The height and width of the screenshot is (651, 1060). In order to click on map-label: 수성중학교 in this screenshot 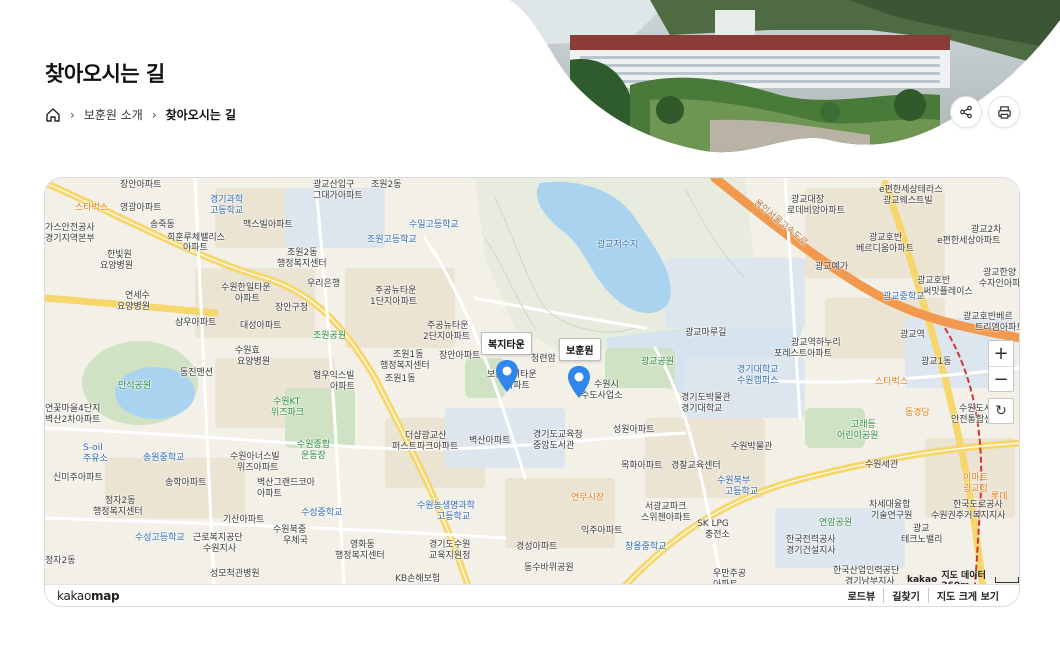, I will do `click(322, 513)`.